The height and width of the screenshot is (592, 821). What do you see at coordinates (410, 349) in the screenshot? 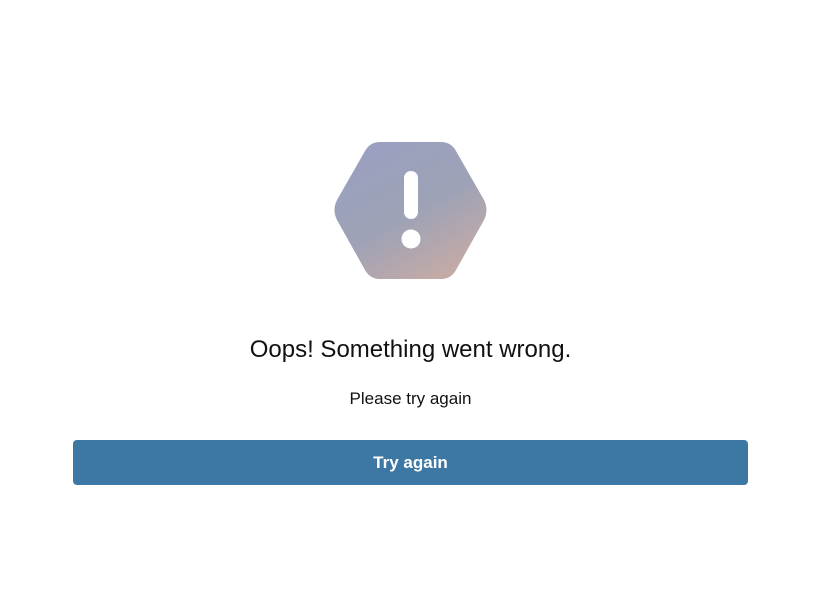
I see `error-title: Oops! Something went wrong.` at bounding box center [410, 349].